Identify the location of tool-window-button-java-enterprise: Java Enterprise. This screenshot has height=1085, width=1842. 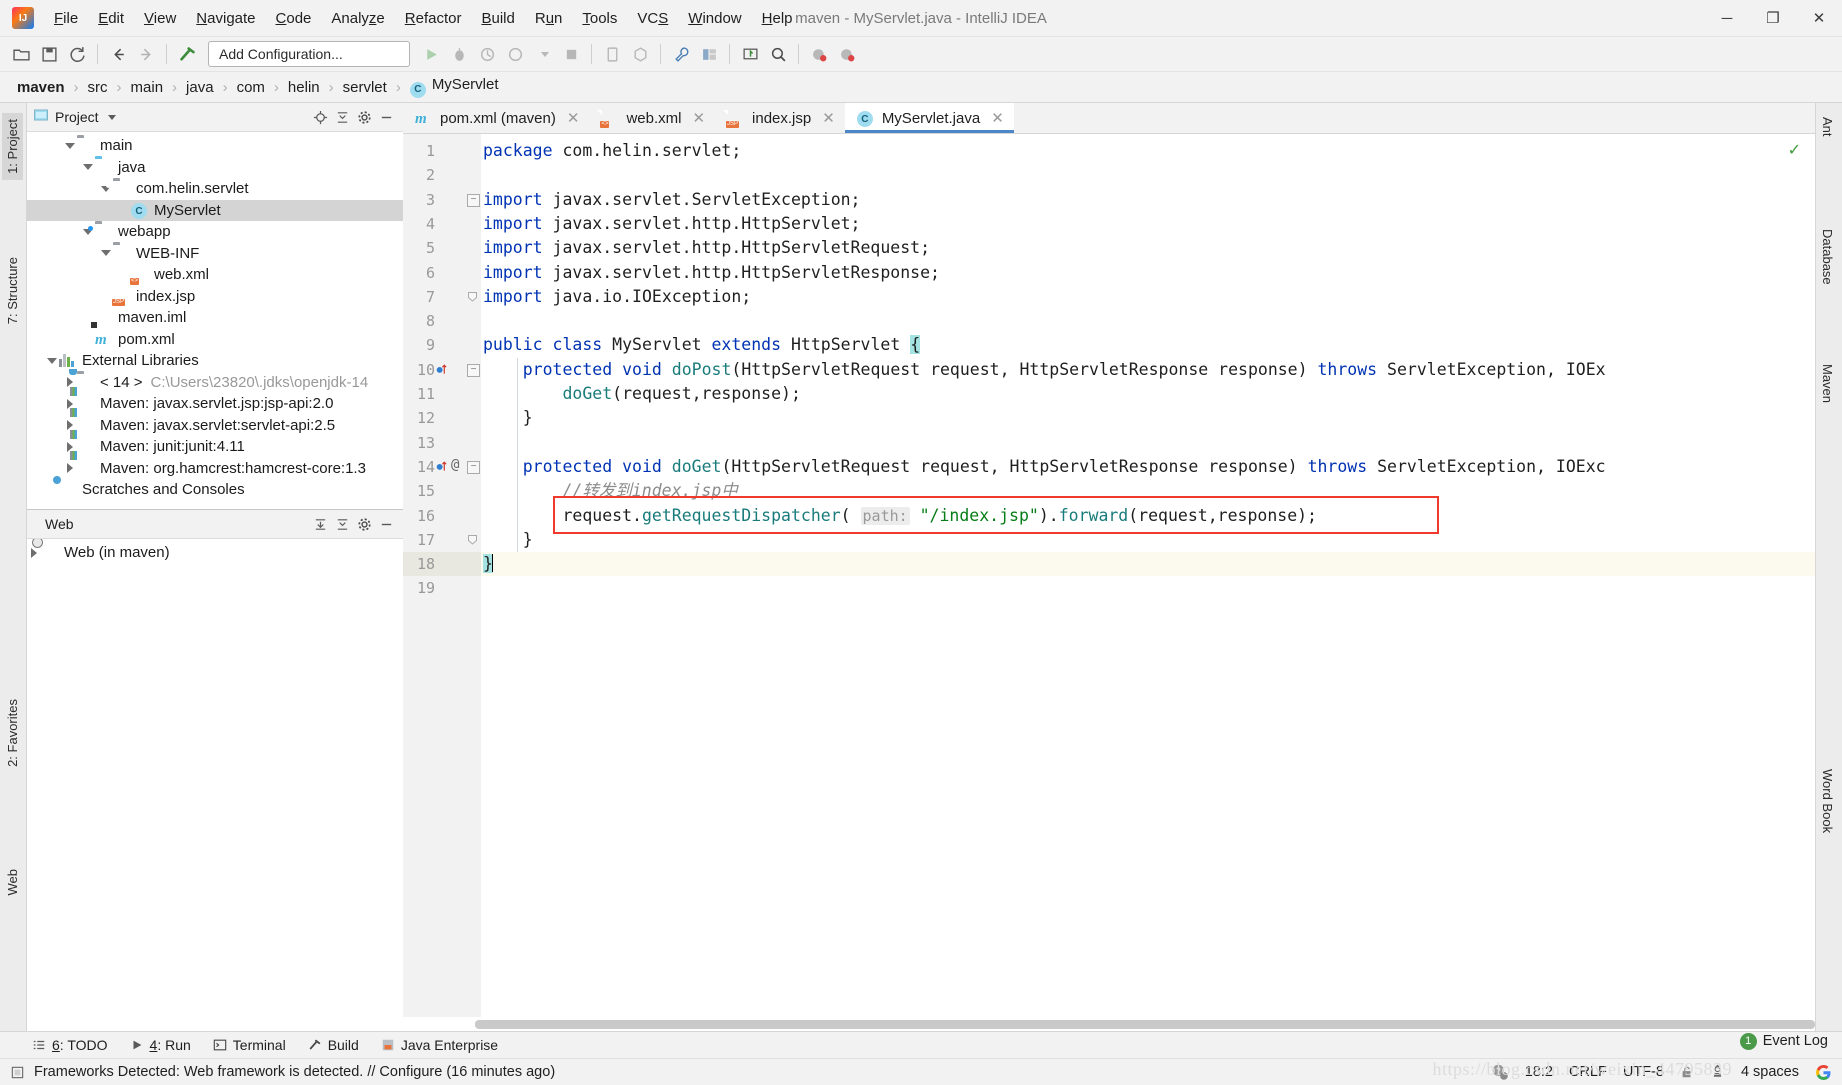
(439, 1045).